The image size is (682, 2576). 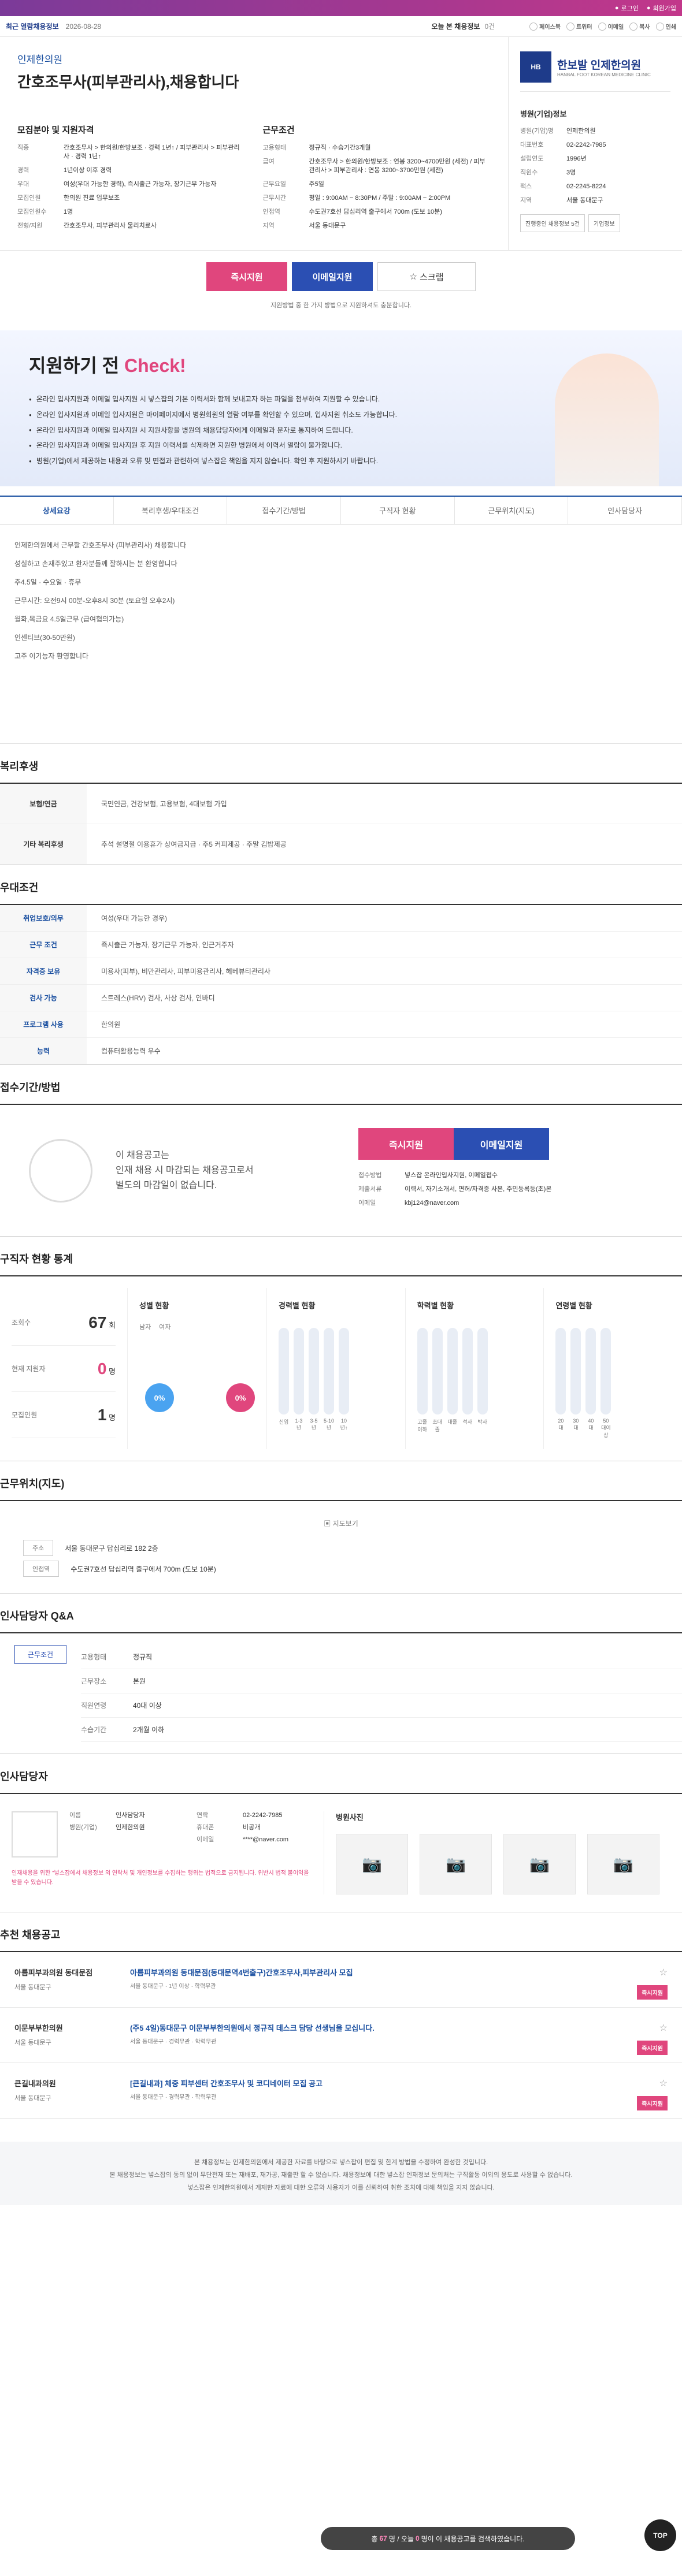 What do you see at coordinates (665, 27) in the screenshot?
I see `share-print: 인쇄` at bounding box center [665, 27].